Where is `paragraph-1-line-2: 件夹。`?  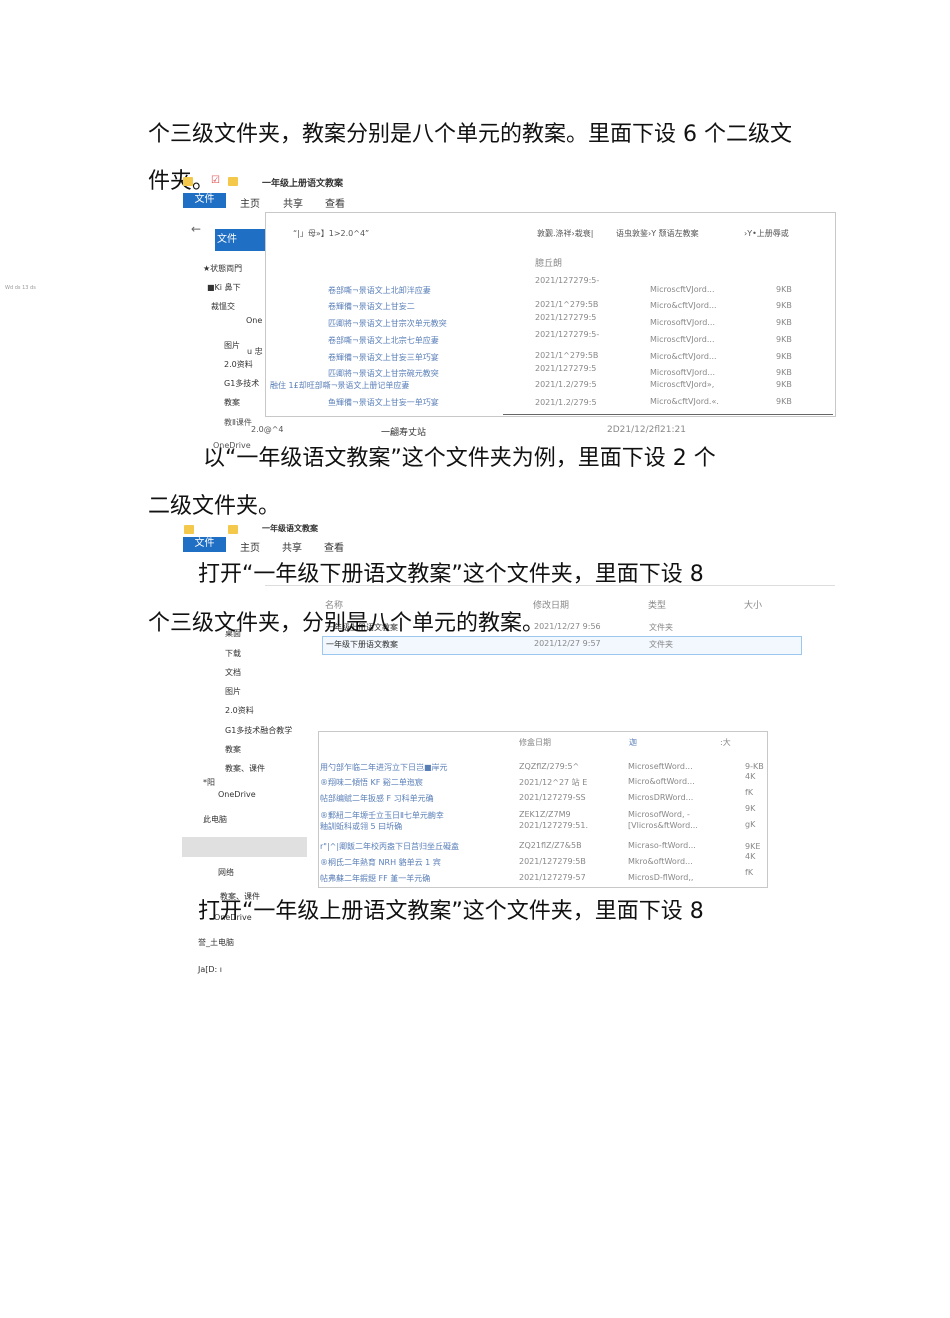 paragraph-1-line-2: 件夹。 is located at coordinates (181, 181).